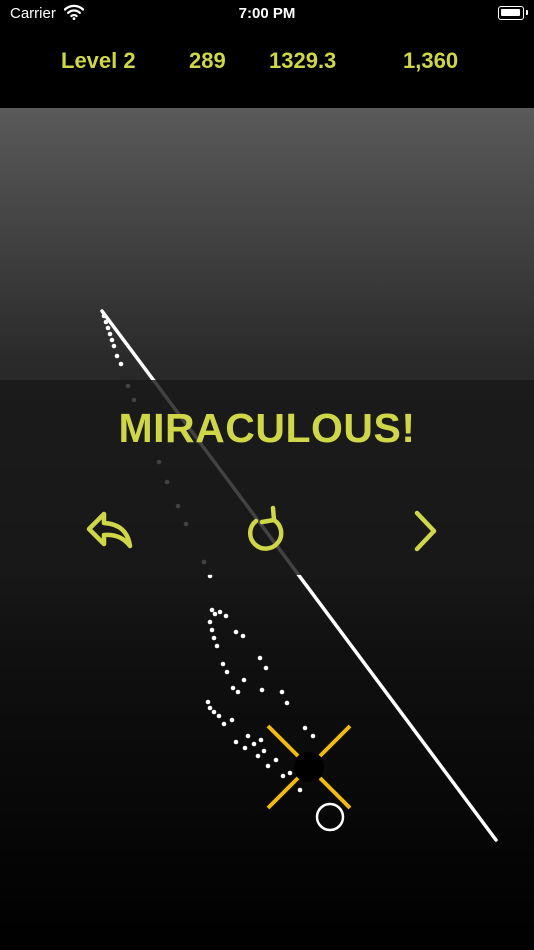 This screenshot has width=534, height=950. What do you see at coordinates (267, 531) in the screenshot?
I see `restart-icon` at bounding box center [267, 531].